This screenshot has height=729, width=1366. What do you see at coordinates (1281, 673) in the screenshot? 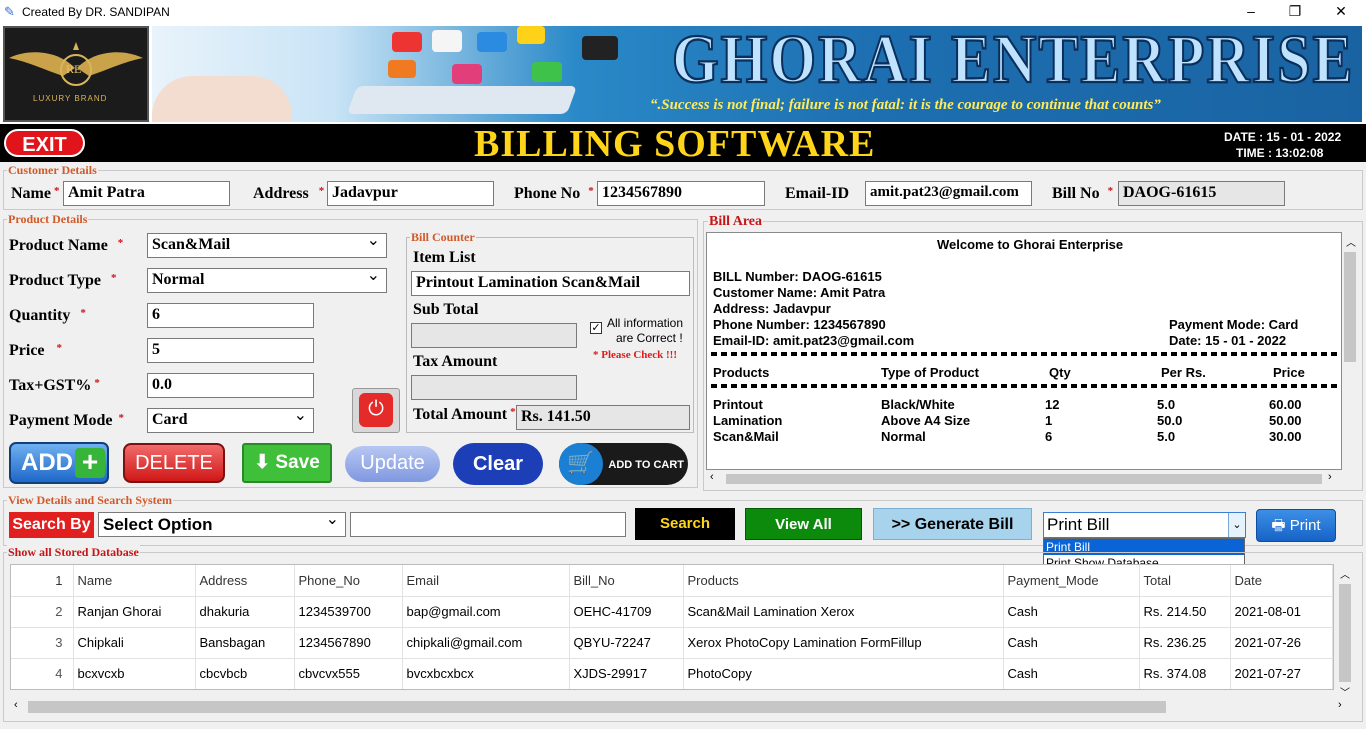
I see `cell-date: 2021-07-27` at bounding box center [1281, 673].